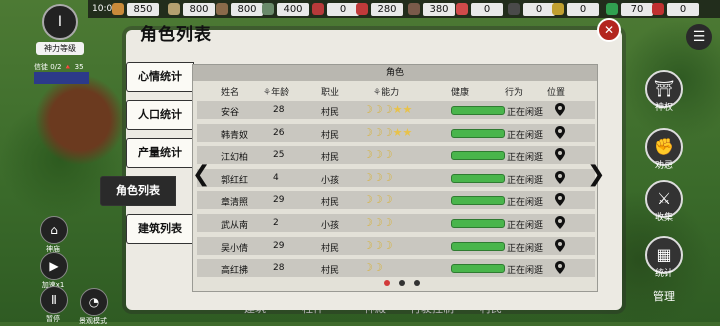  What do you see at coordinates (235, 180) in the screenshot?
I see `cell-name: 郭红红` at bounding box center [235, 180].